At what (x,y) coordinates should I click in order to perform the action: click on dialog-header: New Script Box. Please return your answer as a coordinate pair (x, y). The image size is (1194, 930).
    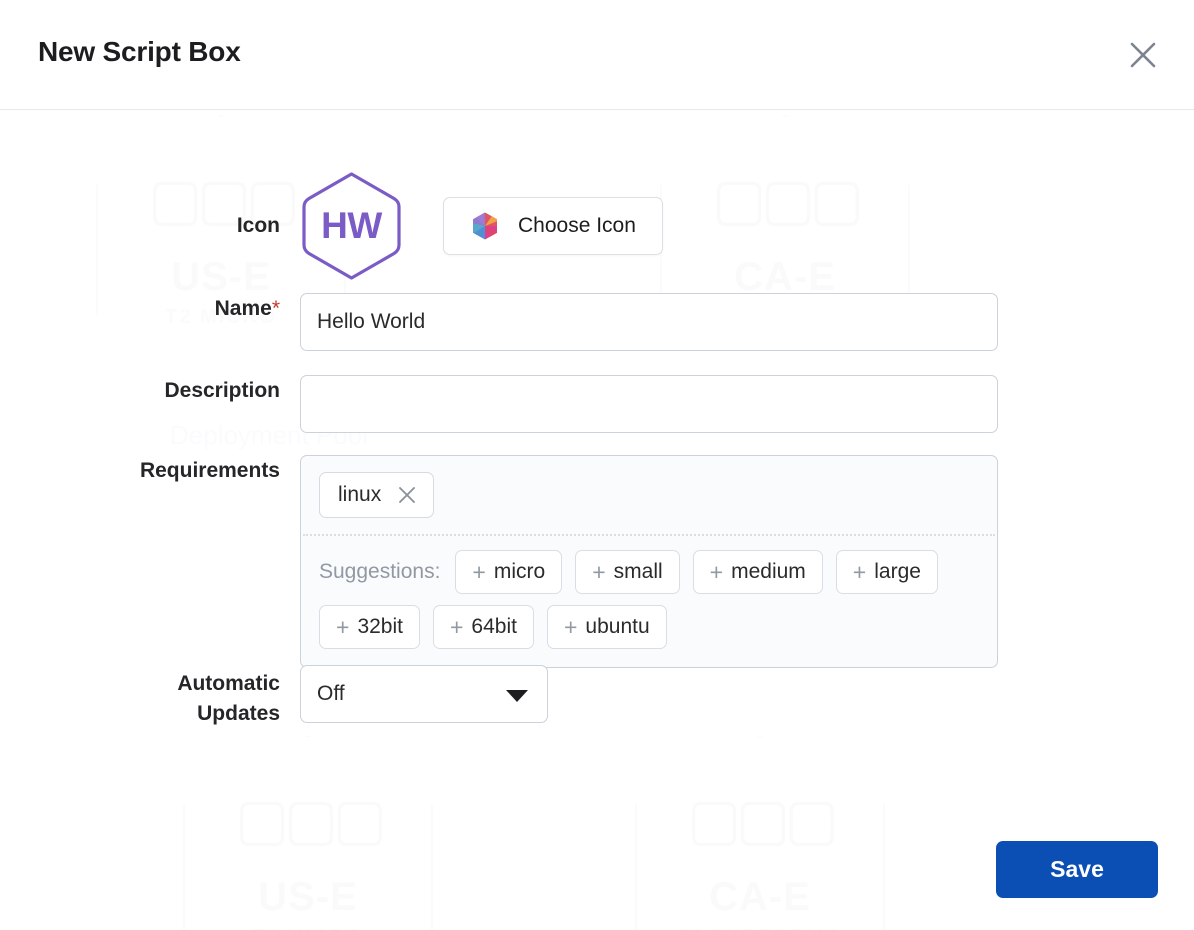
    Looking at the image, I should click on (597, 55).